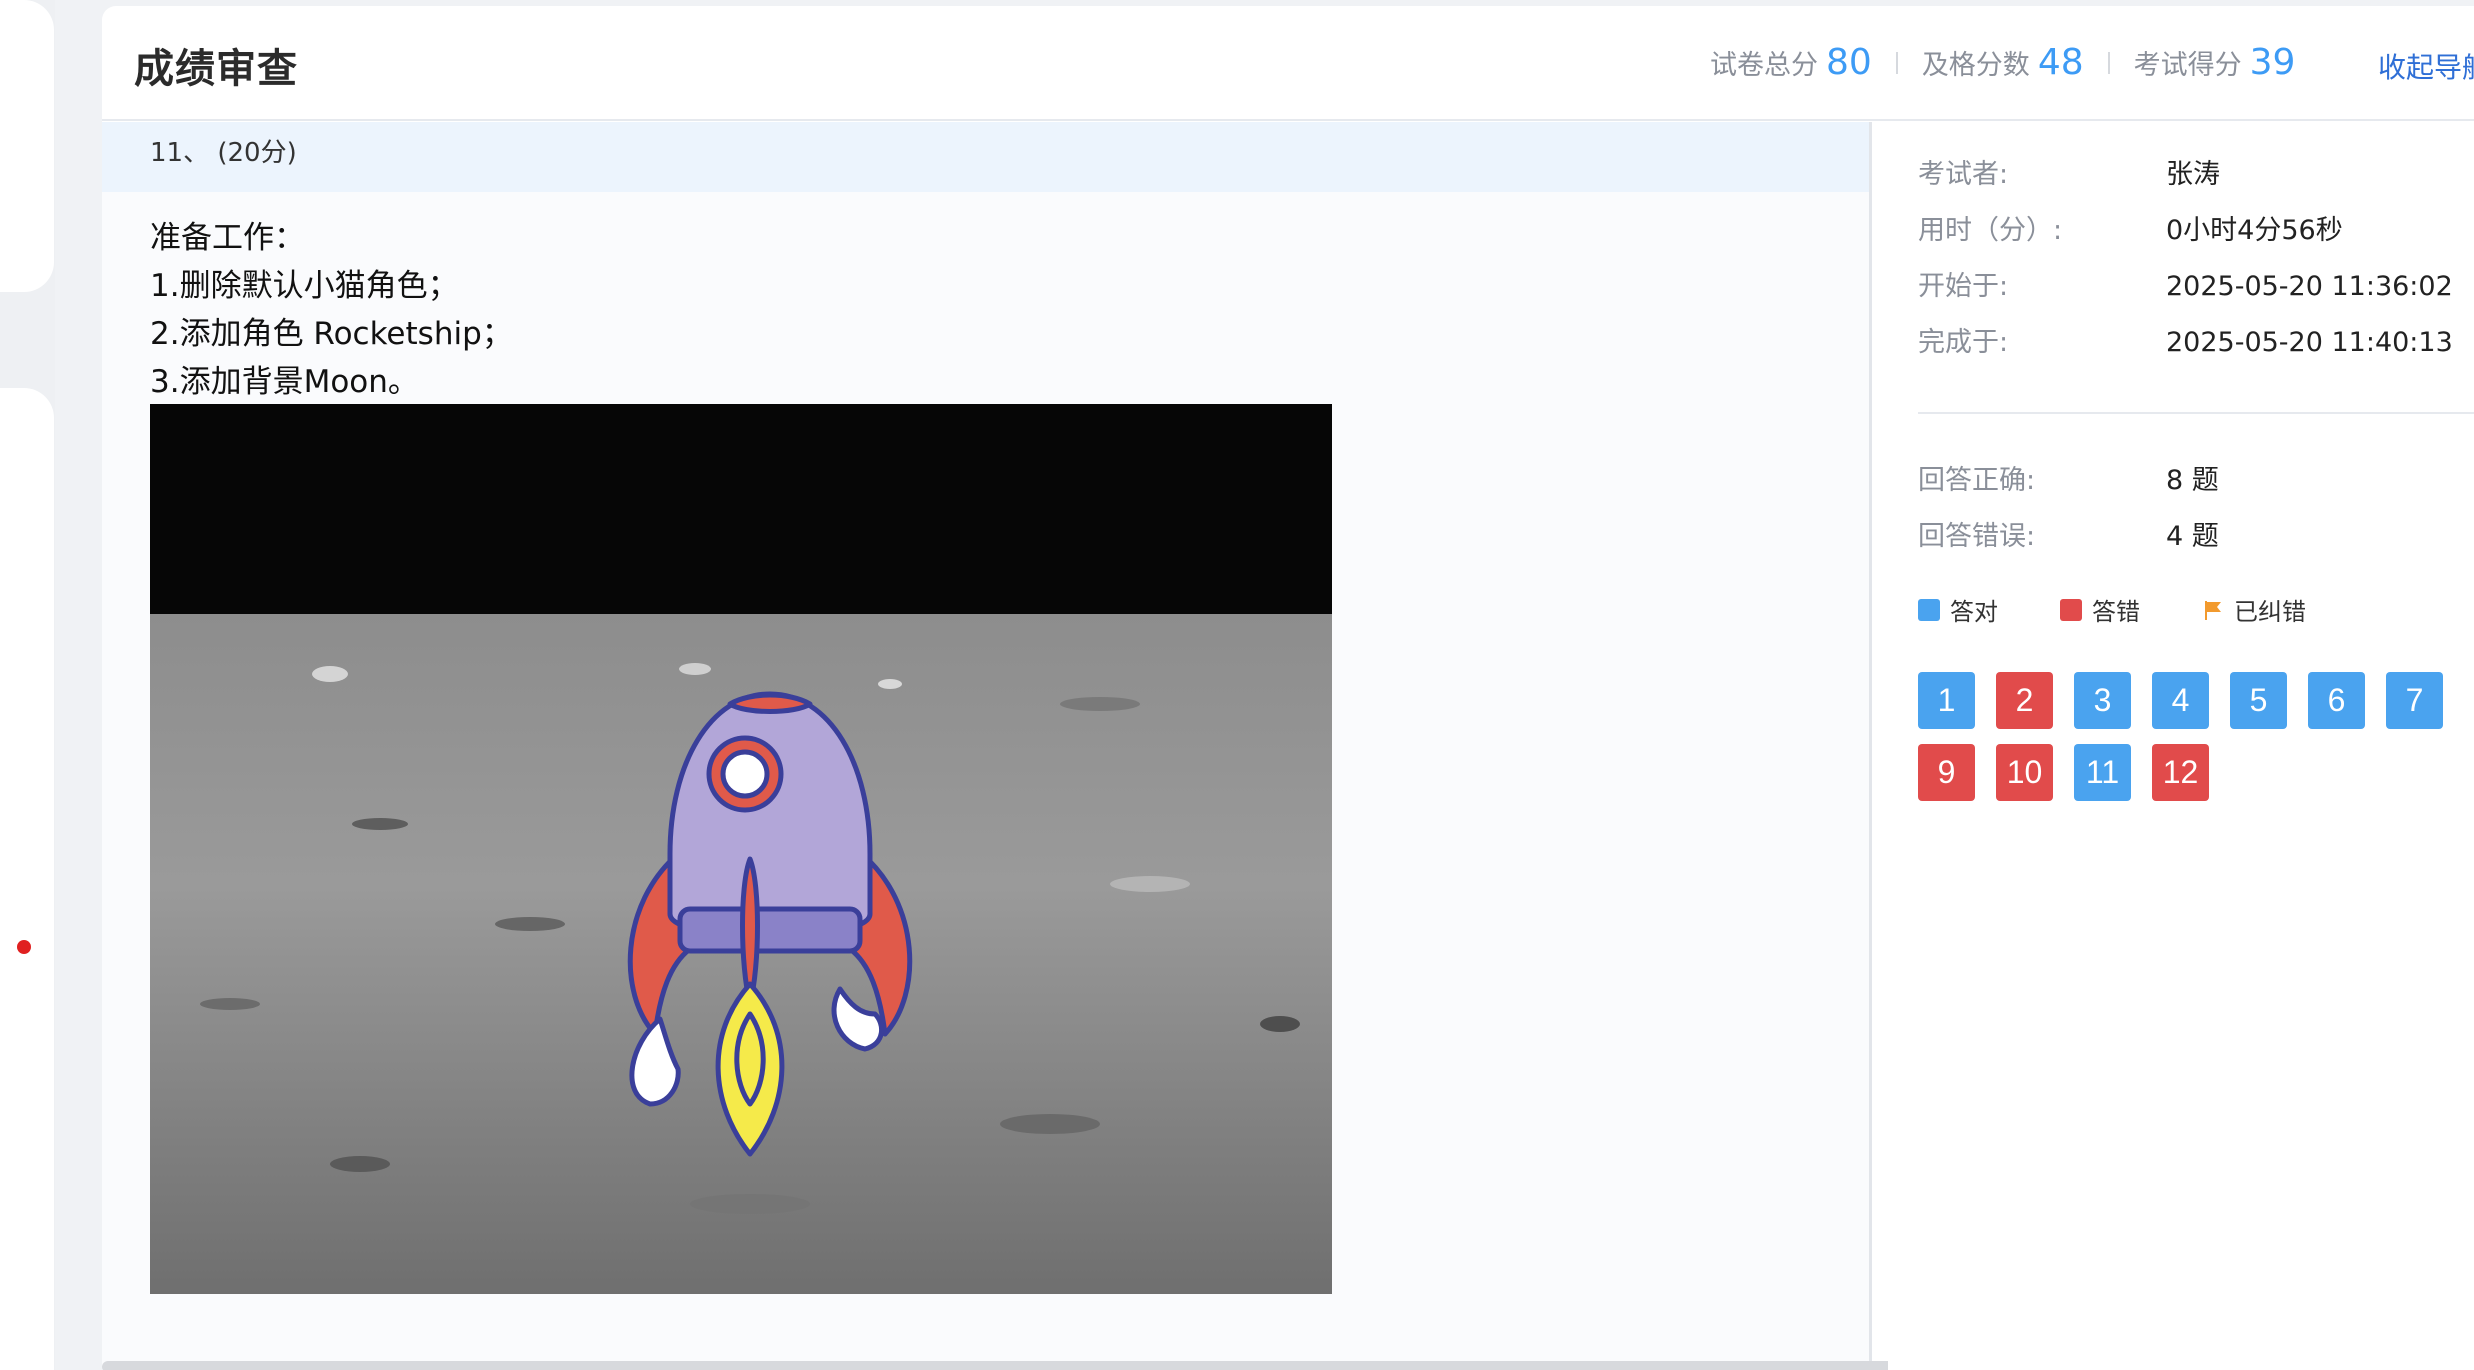 The image size is (2474, 1370). What do you see at coordinates (1977, 536) in the screenshot?
I see `wrong-count-label: 回答错误:` at bounding box center [1977, 536].